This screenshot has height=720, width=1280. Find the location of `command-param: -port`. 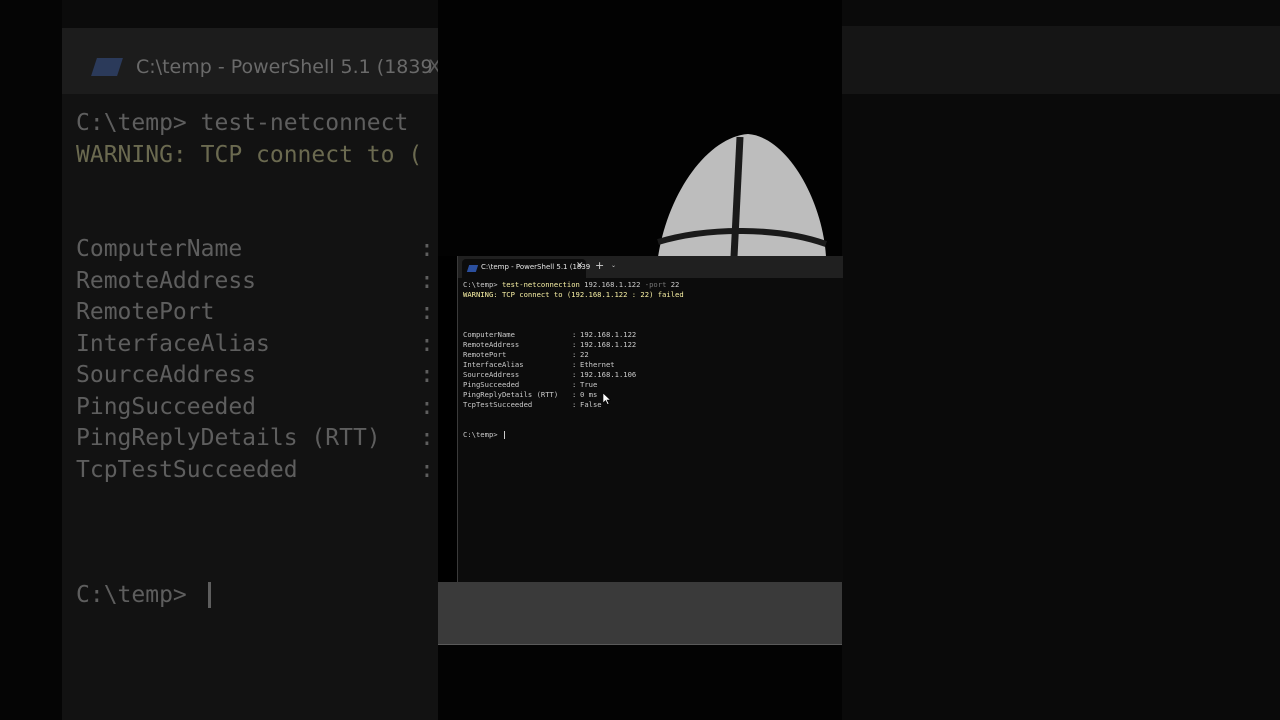

command-param: -port is located at coordinates (655, 284).